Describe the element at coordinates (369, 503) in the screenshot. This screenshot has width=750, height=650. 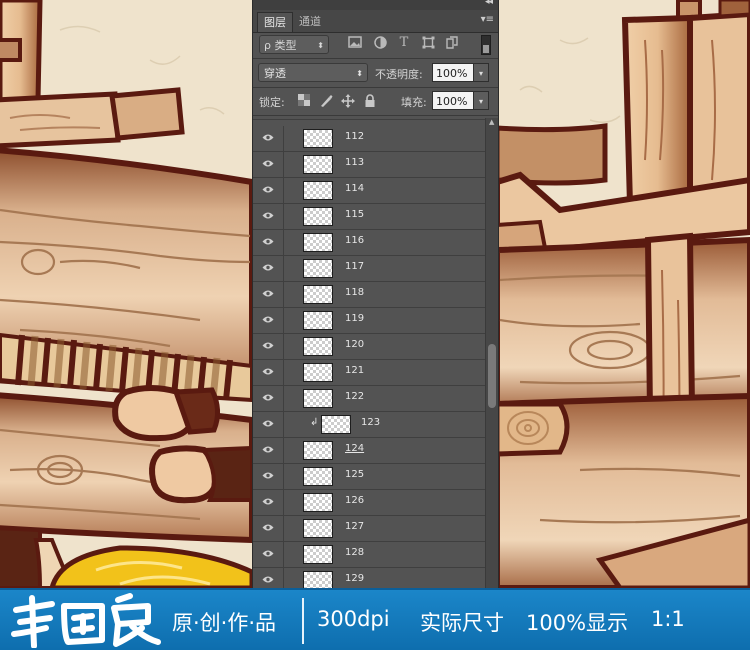
I see `layer-row: 126` at that location.